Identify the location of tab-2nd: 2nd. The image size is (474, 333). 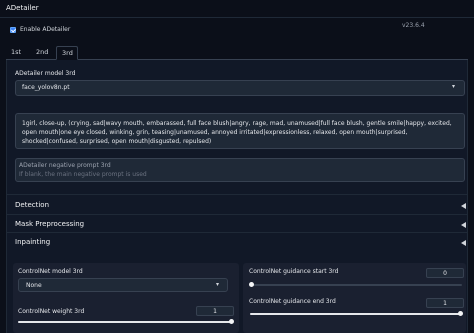
(42, 53).